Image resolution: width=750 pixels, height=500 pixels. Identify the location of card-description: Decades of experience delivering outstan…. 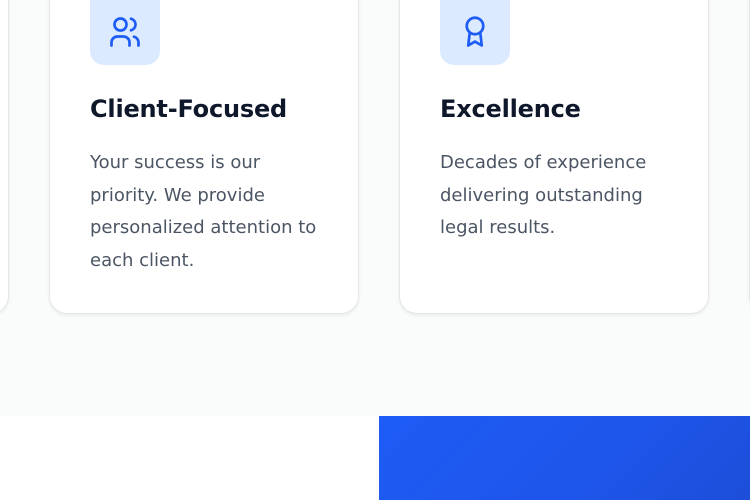
(543, 195).